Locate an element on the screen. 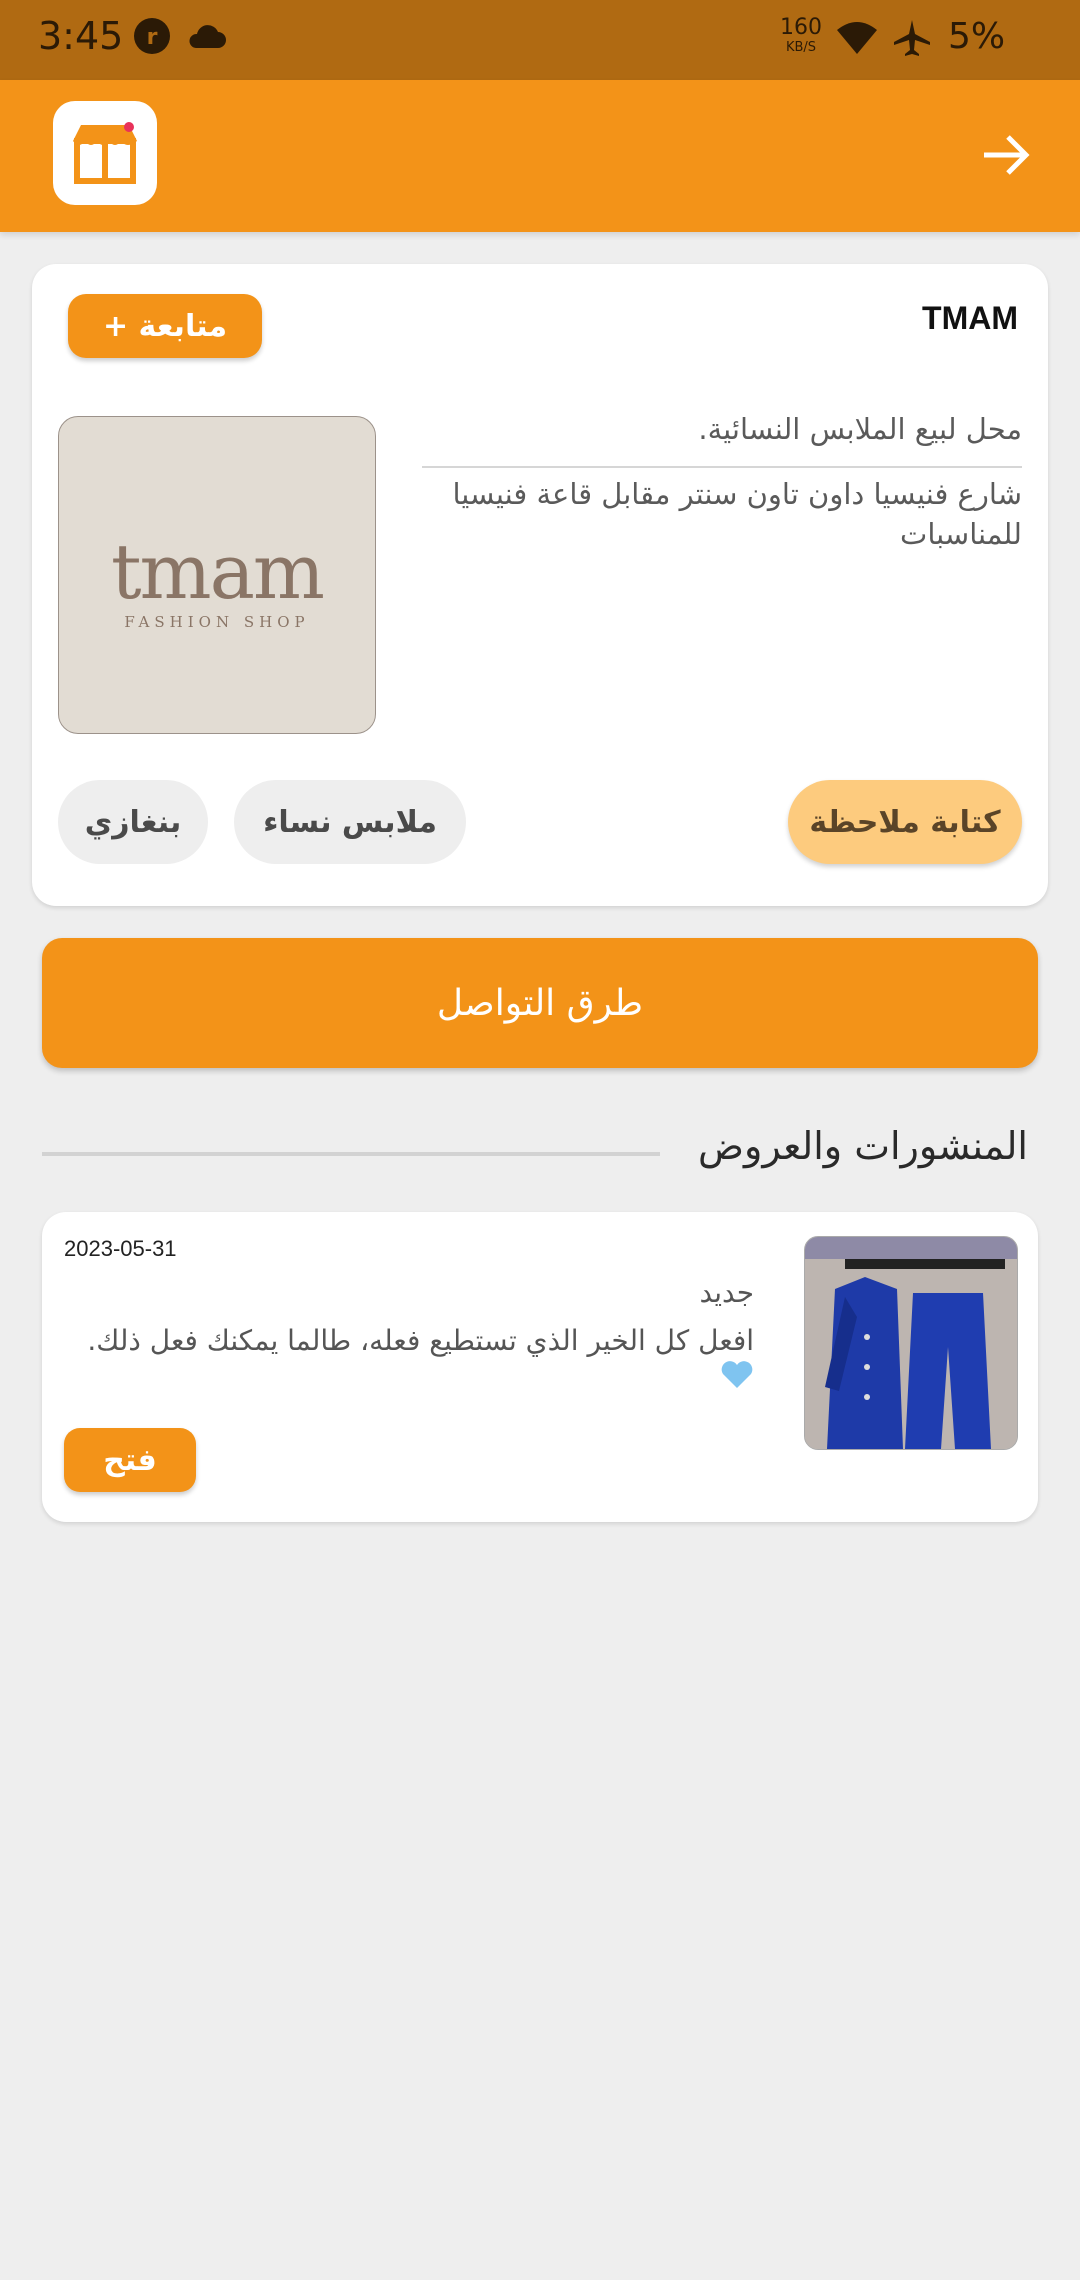 The image size is (1080, 2280). app-logo is located at coordinates (105, 153).